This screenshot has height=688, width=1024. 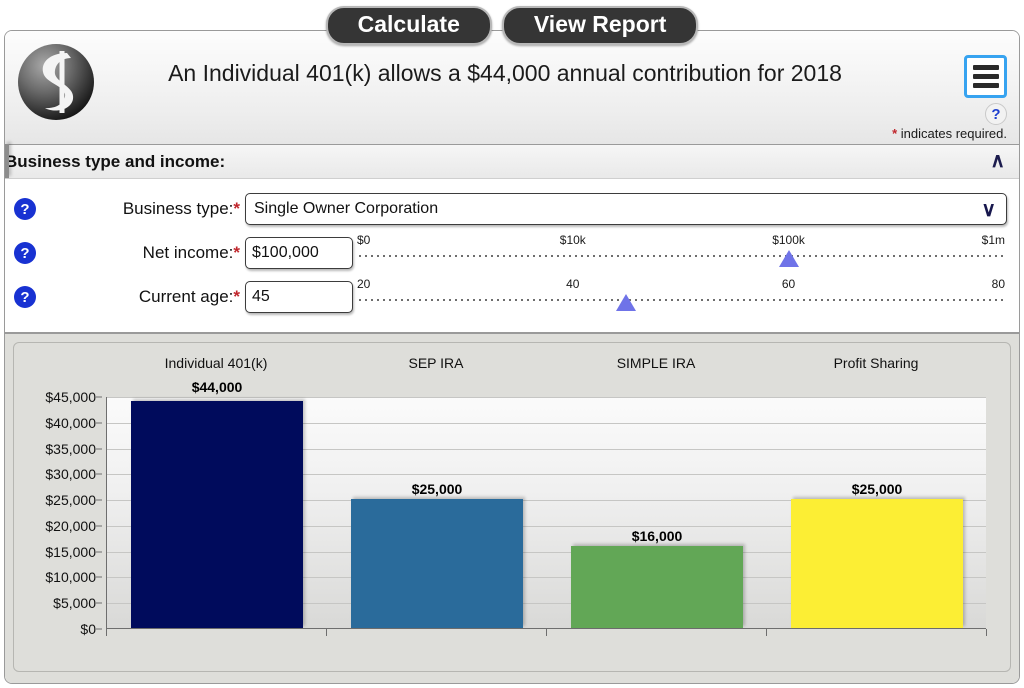 I want to click on calculate-button: Calculate, so click(x=408, y=26).